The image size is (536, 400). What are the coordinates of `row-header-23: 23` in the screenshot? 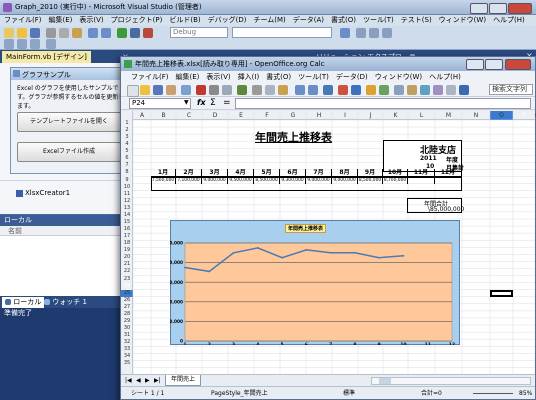 It's located at (127, 279).